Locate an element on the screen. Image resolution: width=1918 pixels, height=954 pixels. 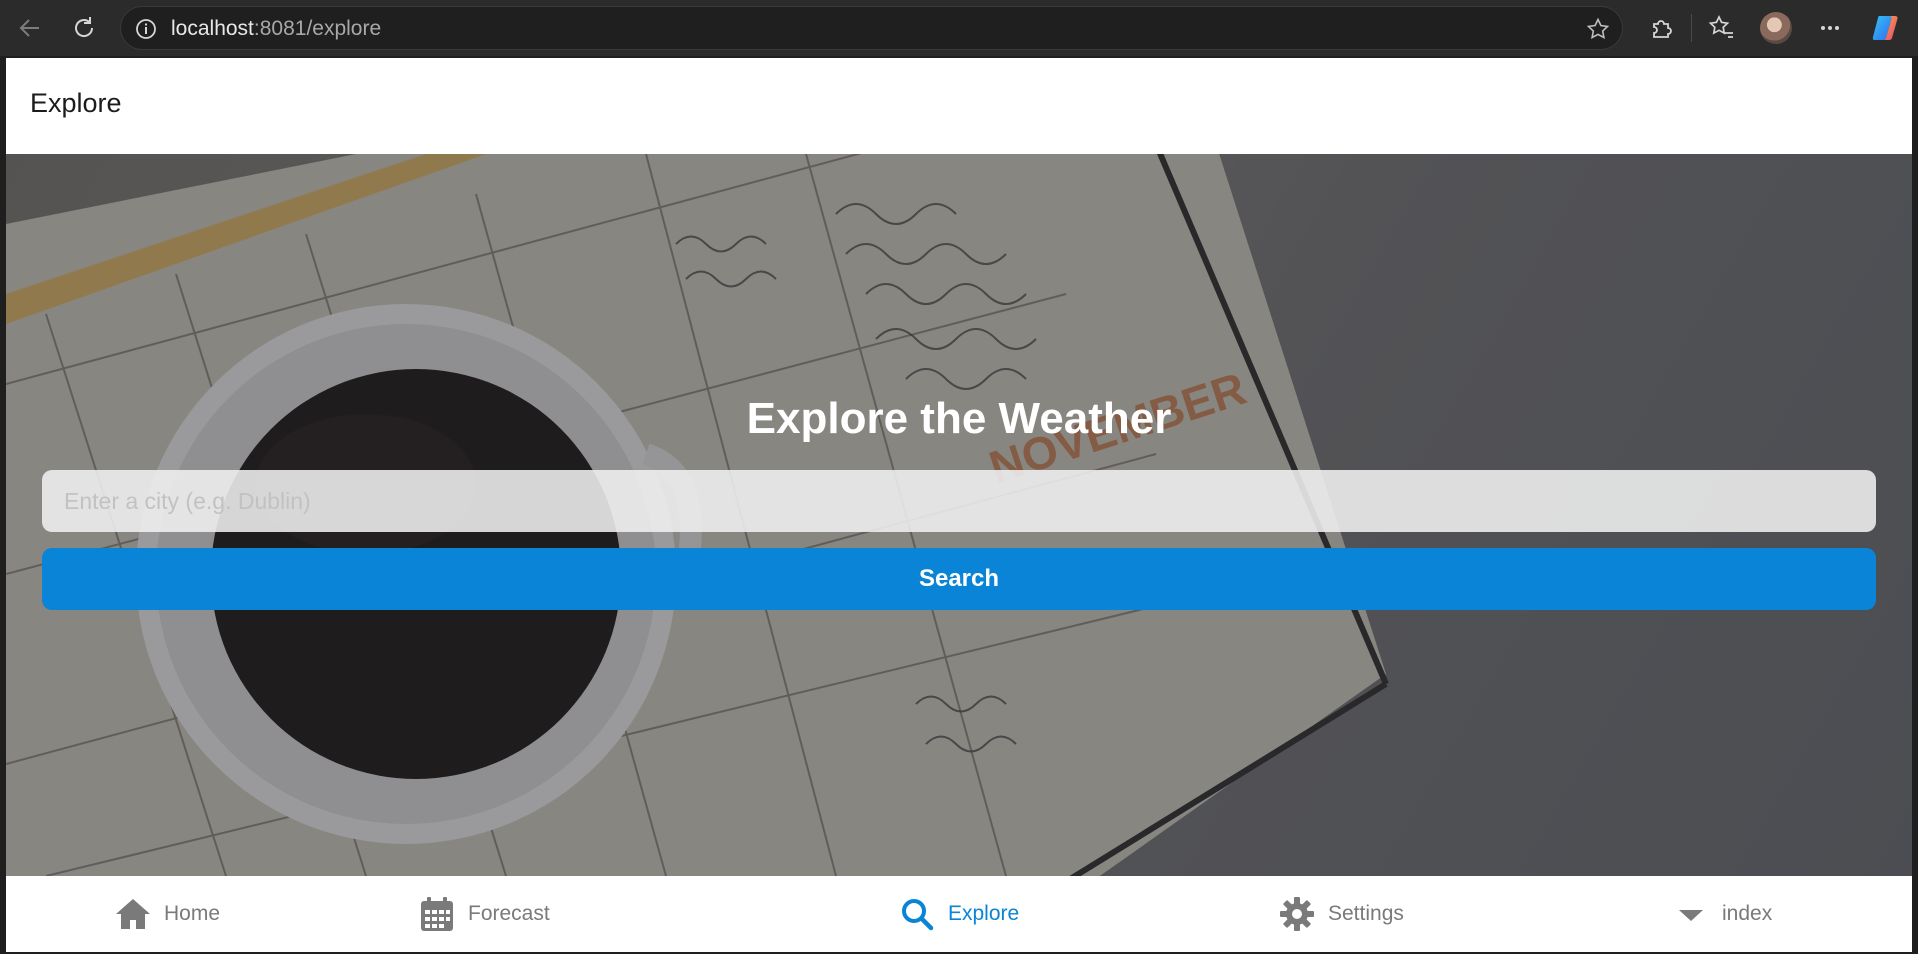
profile-button is located at coordinates (1776, 28).